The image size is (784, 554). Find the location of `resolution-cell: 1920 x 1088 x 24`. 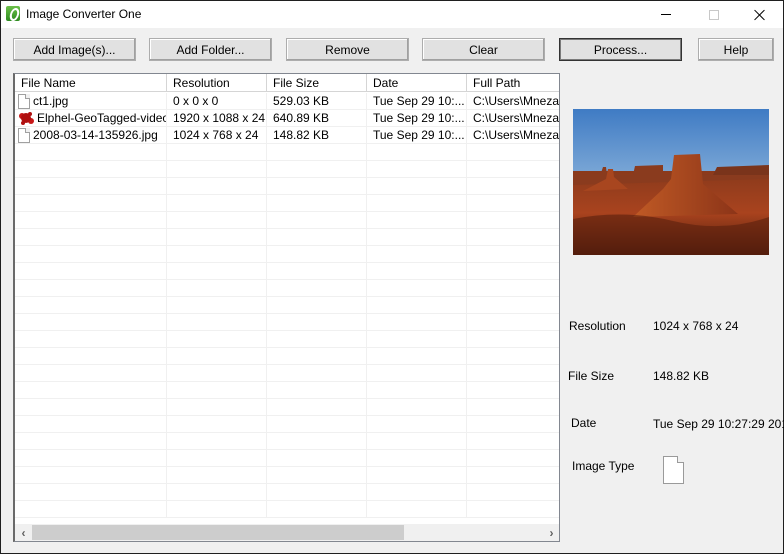

resolution-cell: 1920 x 1088 x 24 is located at coordinates (217, 118).